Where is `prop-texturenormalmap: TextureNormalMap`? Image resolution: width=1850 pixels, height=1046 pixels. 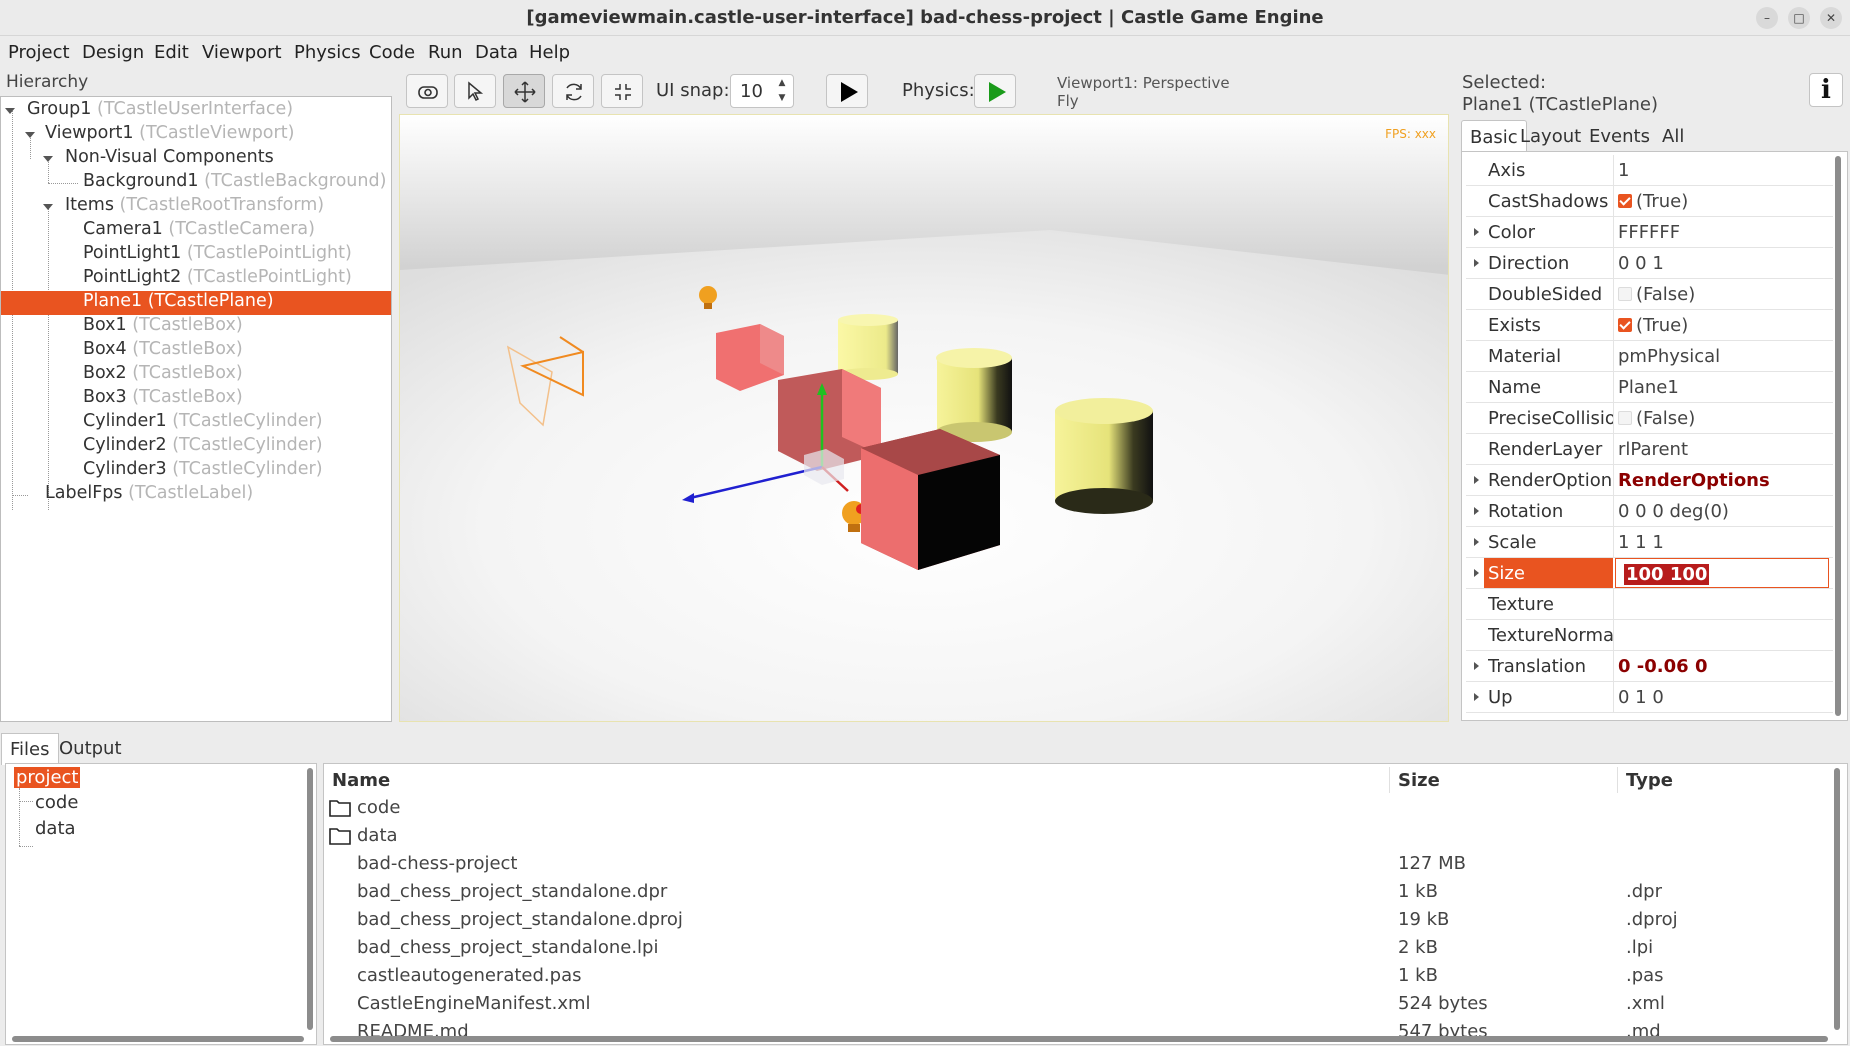 prop-texturenormalmap: TextureNormalMap is located at coordinates (1649, 635).